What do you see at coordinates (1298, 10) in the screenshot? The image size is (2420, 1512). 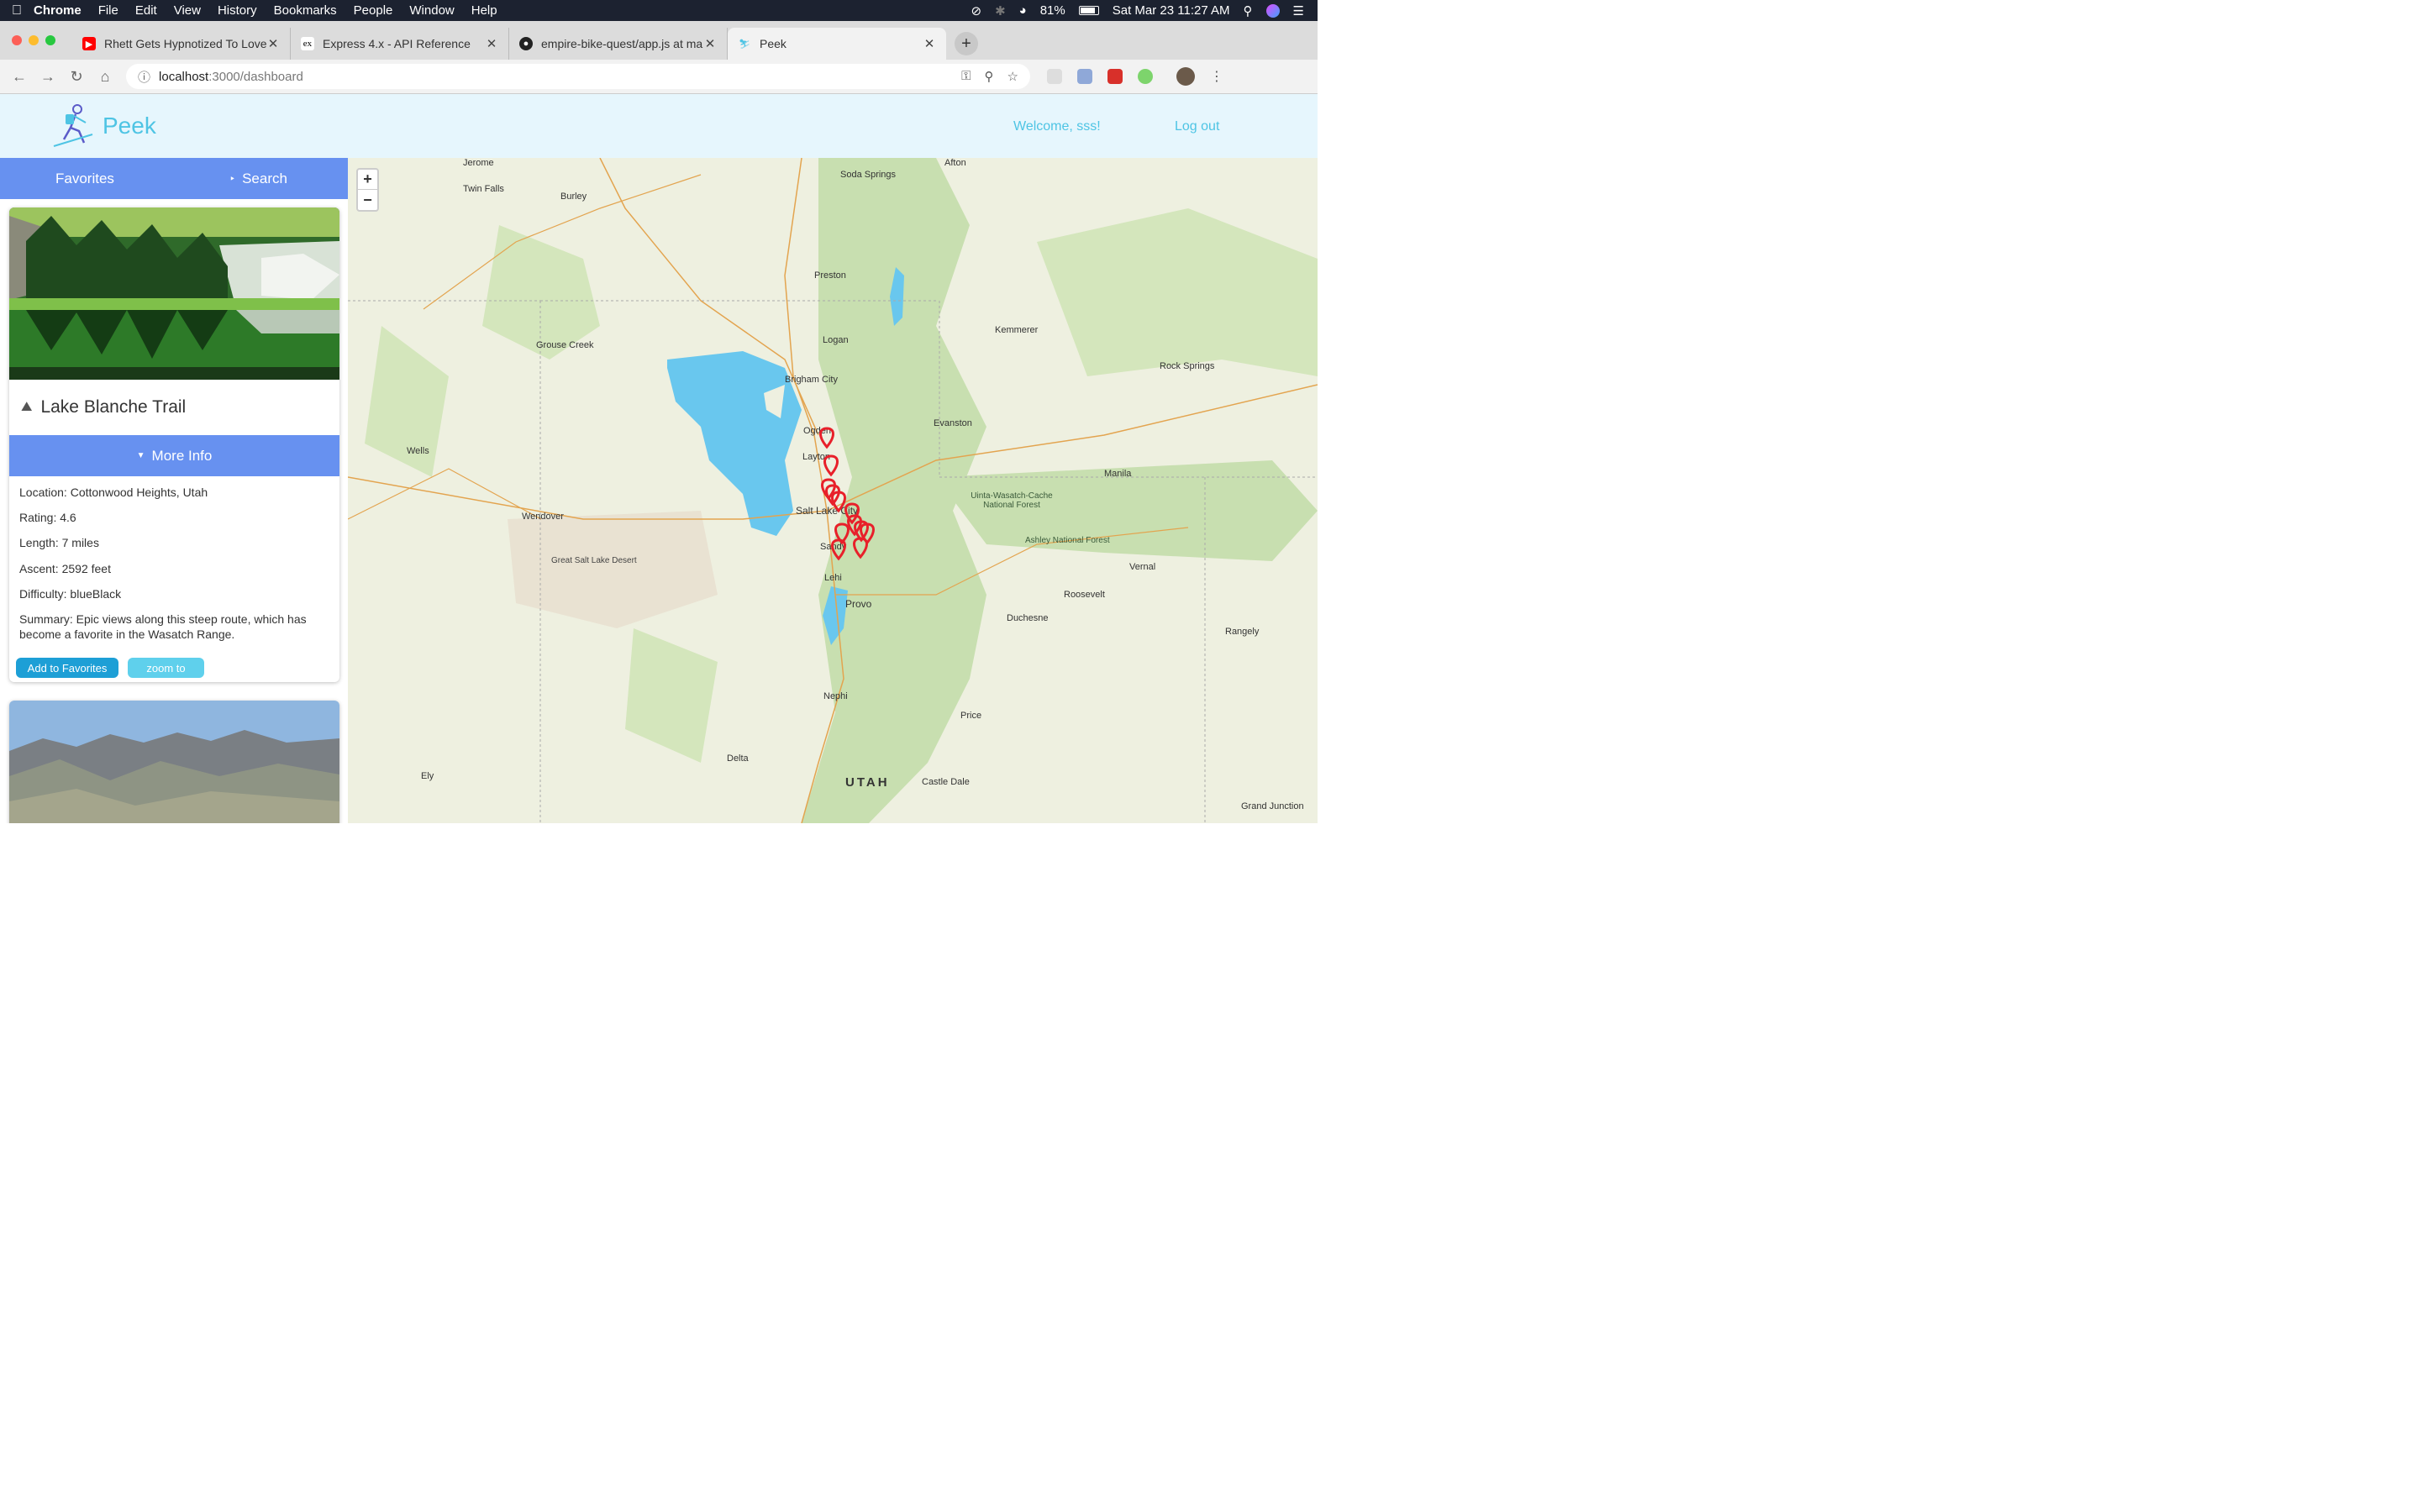 I see `notification-center-icon: ☰` at bounding box center [1298, 10].